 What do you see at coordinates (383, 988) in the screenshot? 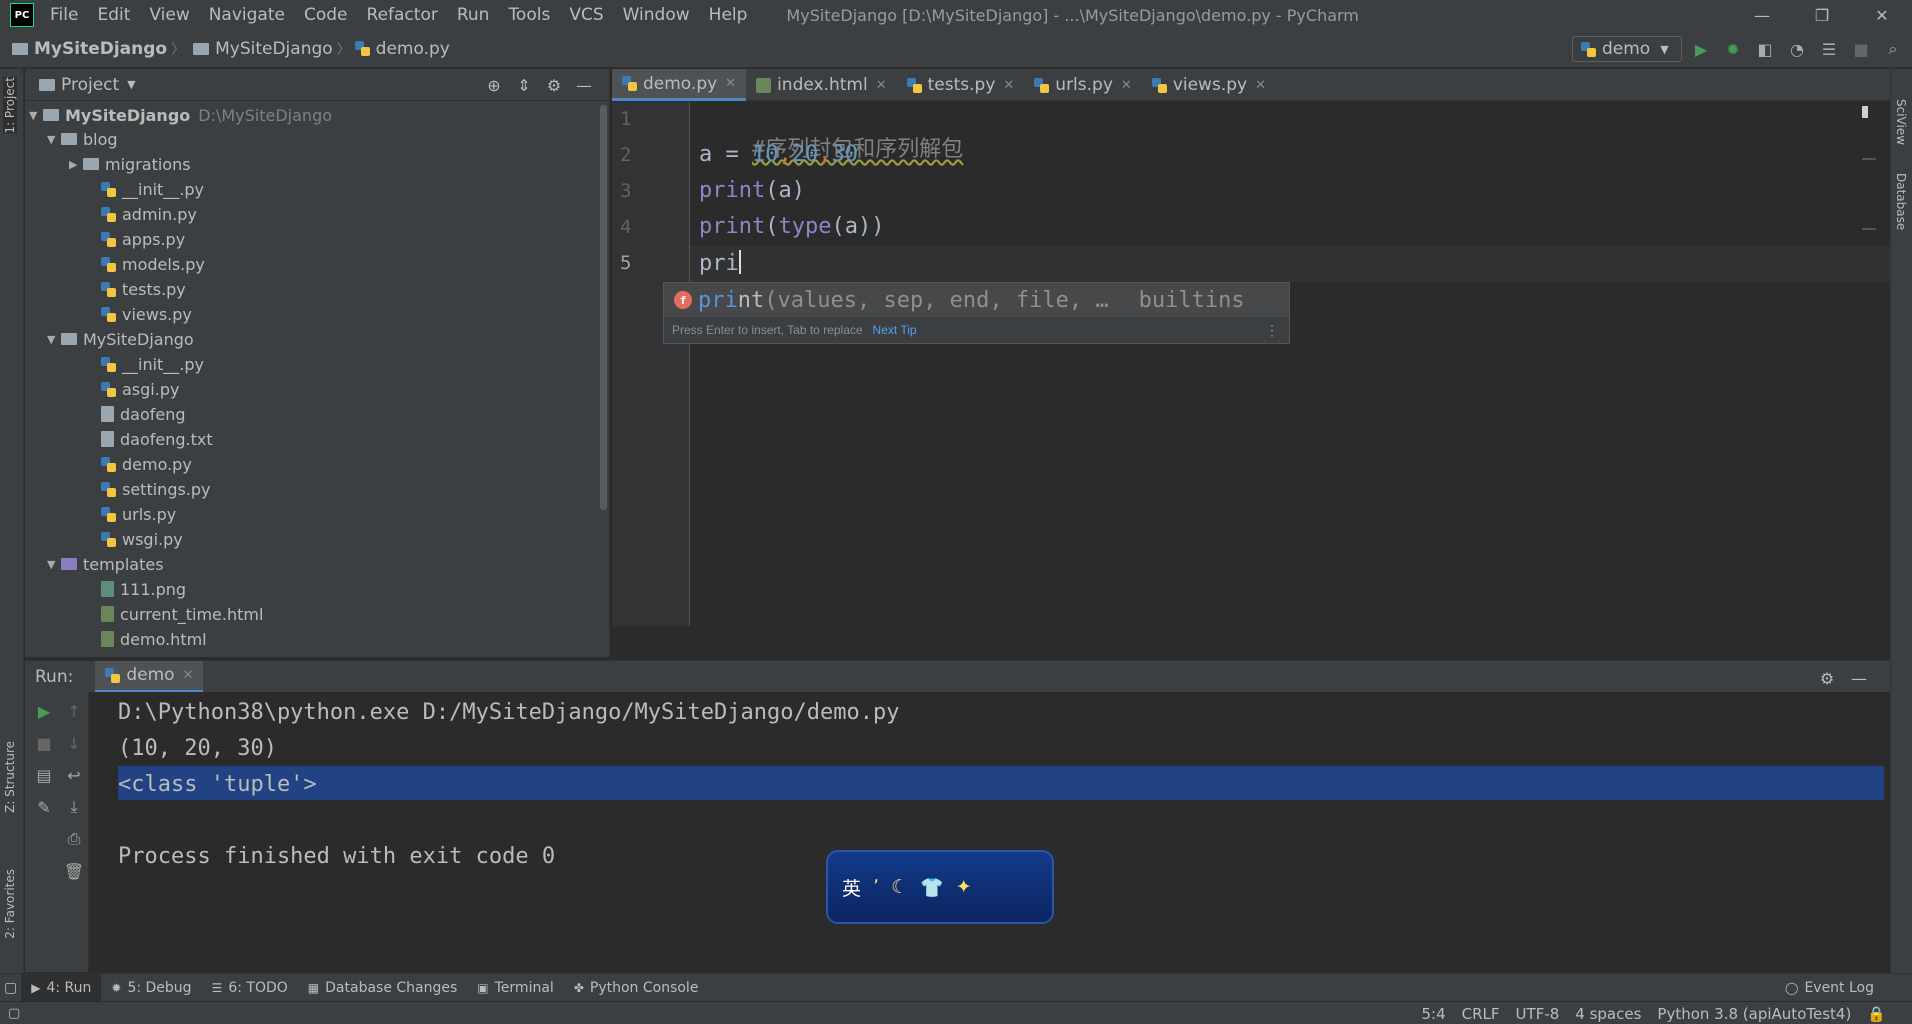
I see `tool-database-changes-button: ▦ Database Changes` at bounding box center [383, 988].